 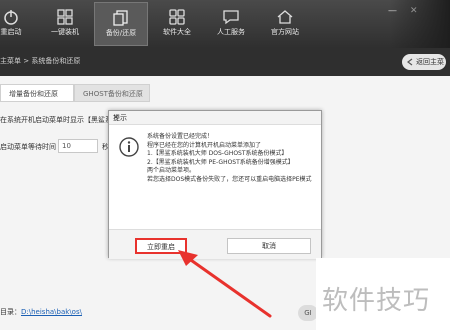 What do you see at coordinates (177, 17) in the screenshot?
I see `apps-icon` at bounding box center [177, 17].